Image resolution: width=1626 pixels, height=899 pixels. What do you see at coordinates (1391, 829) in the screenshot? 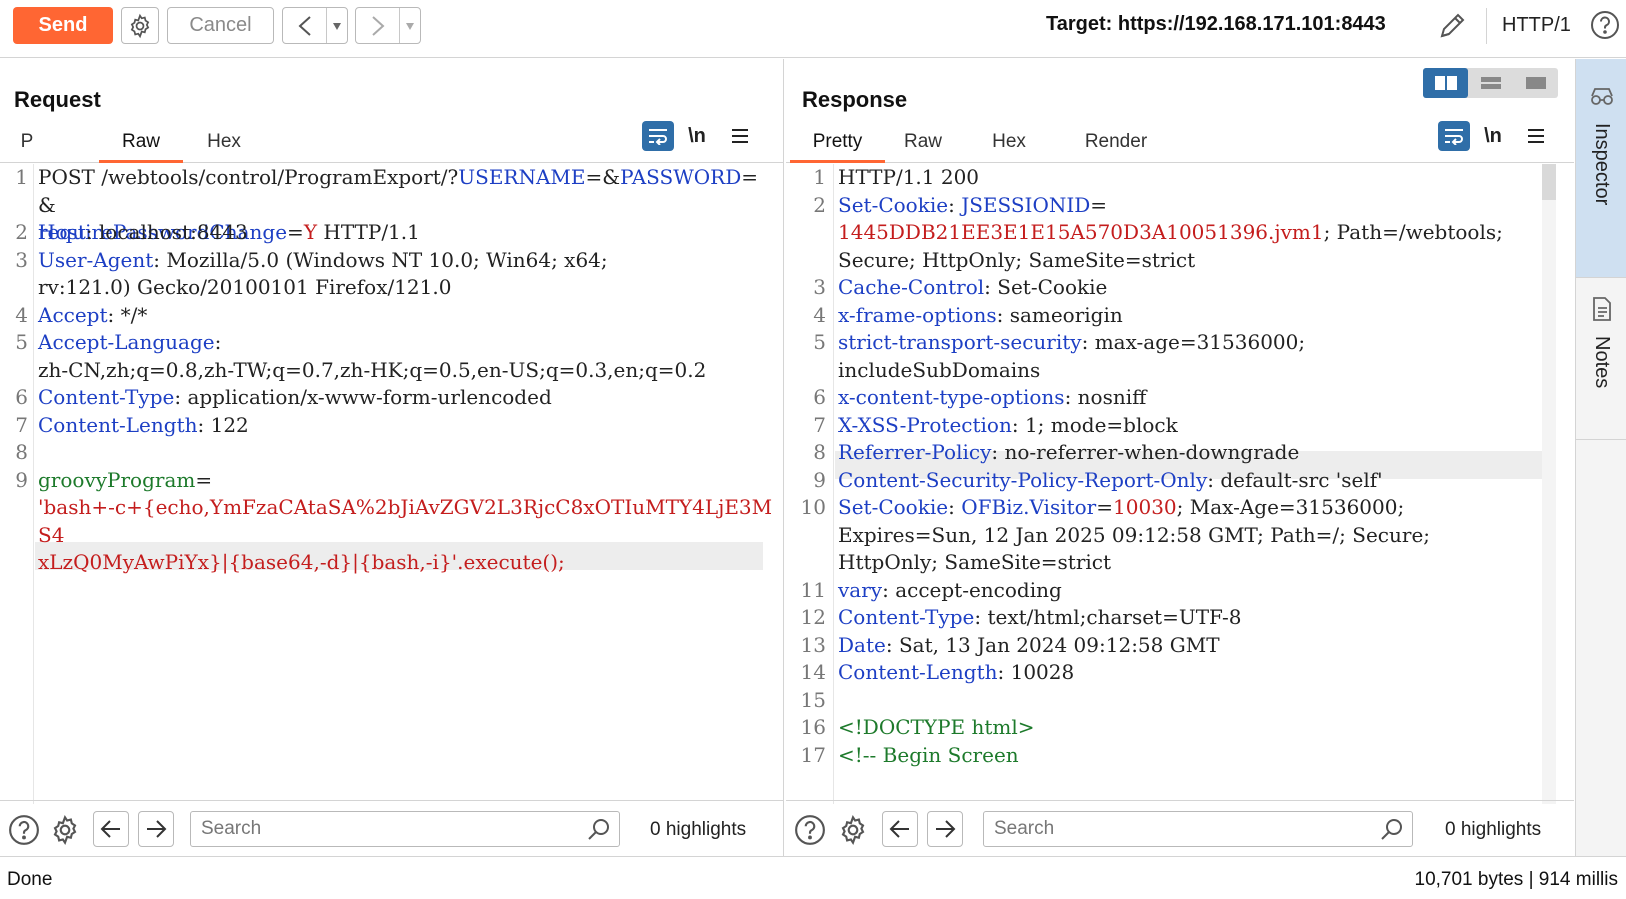
I see `search-icon` at bounding box center [1391, 829].